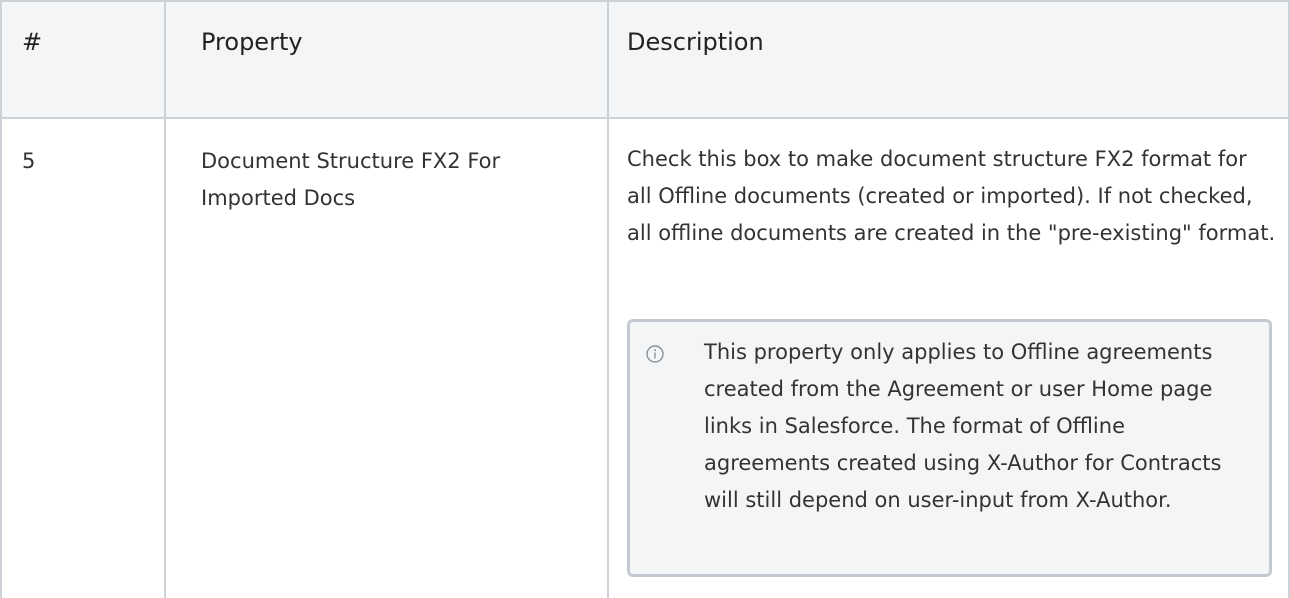 This screenshot has height=598, width=1290. I want to click on header-description: Description, so click(695, 42).